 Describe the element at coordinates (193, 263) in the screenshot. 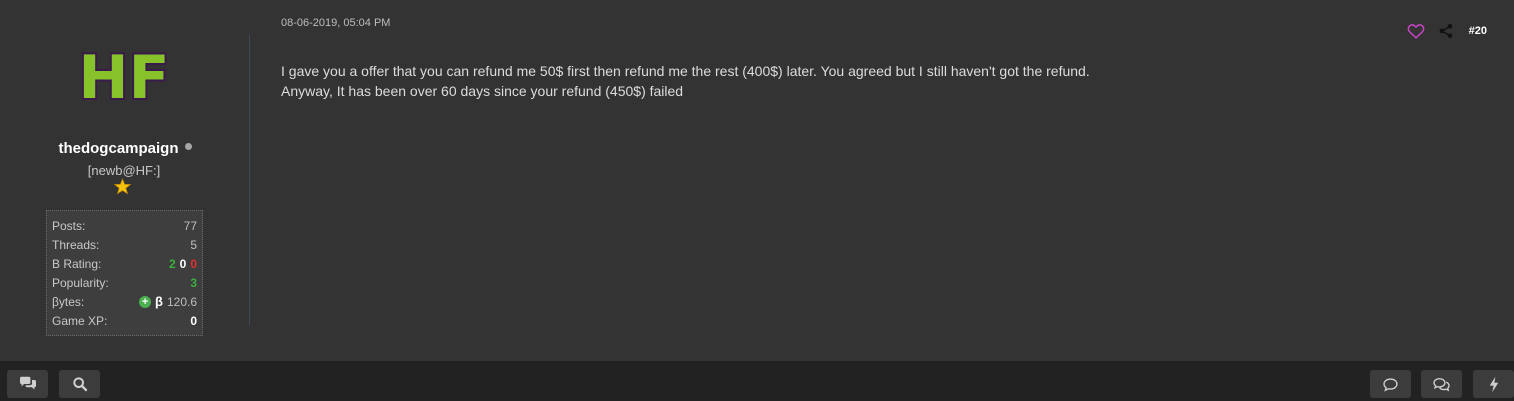

I see `rating-negative: 0` at that location.